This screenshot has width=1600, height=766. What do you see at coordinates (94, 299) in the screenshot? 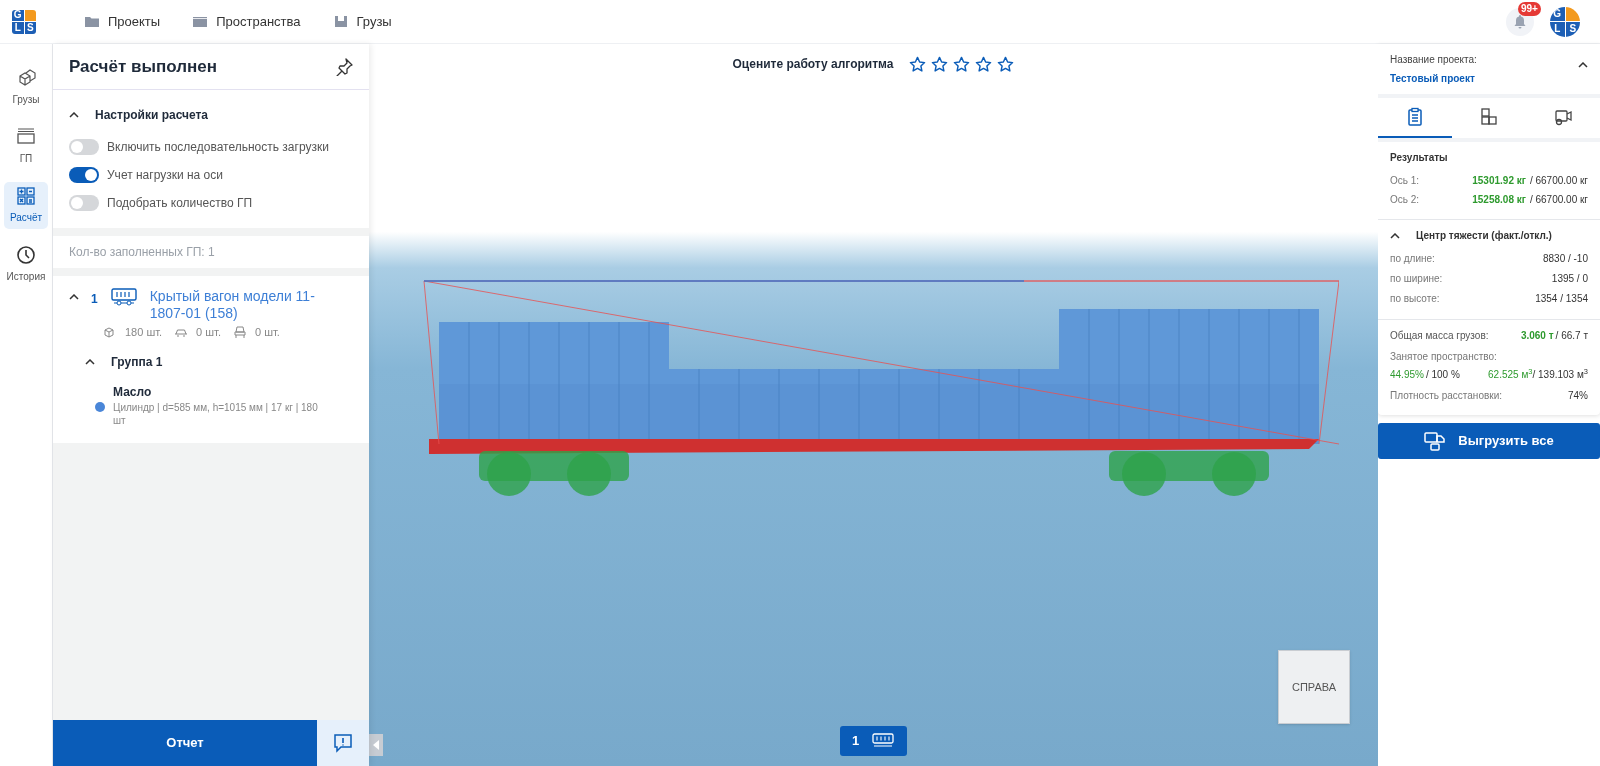
I see `vehicle-number: 1` at bounding box center [94, 299].